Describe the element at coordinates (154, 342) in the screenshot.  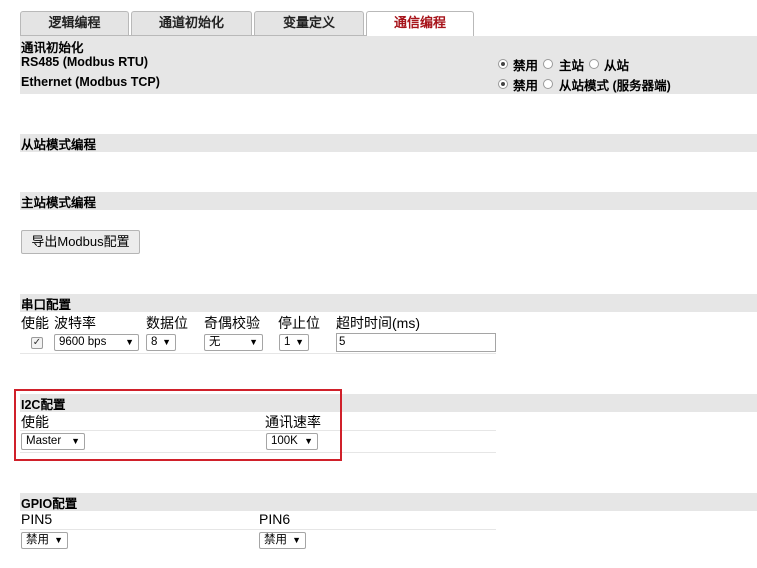
I see `serial-databits-value: 8` at that location.